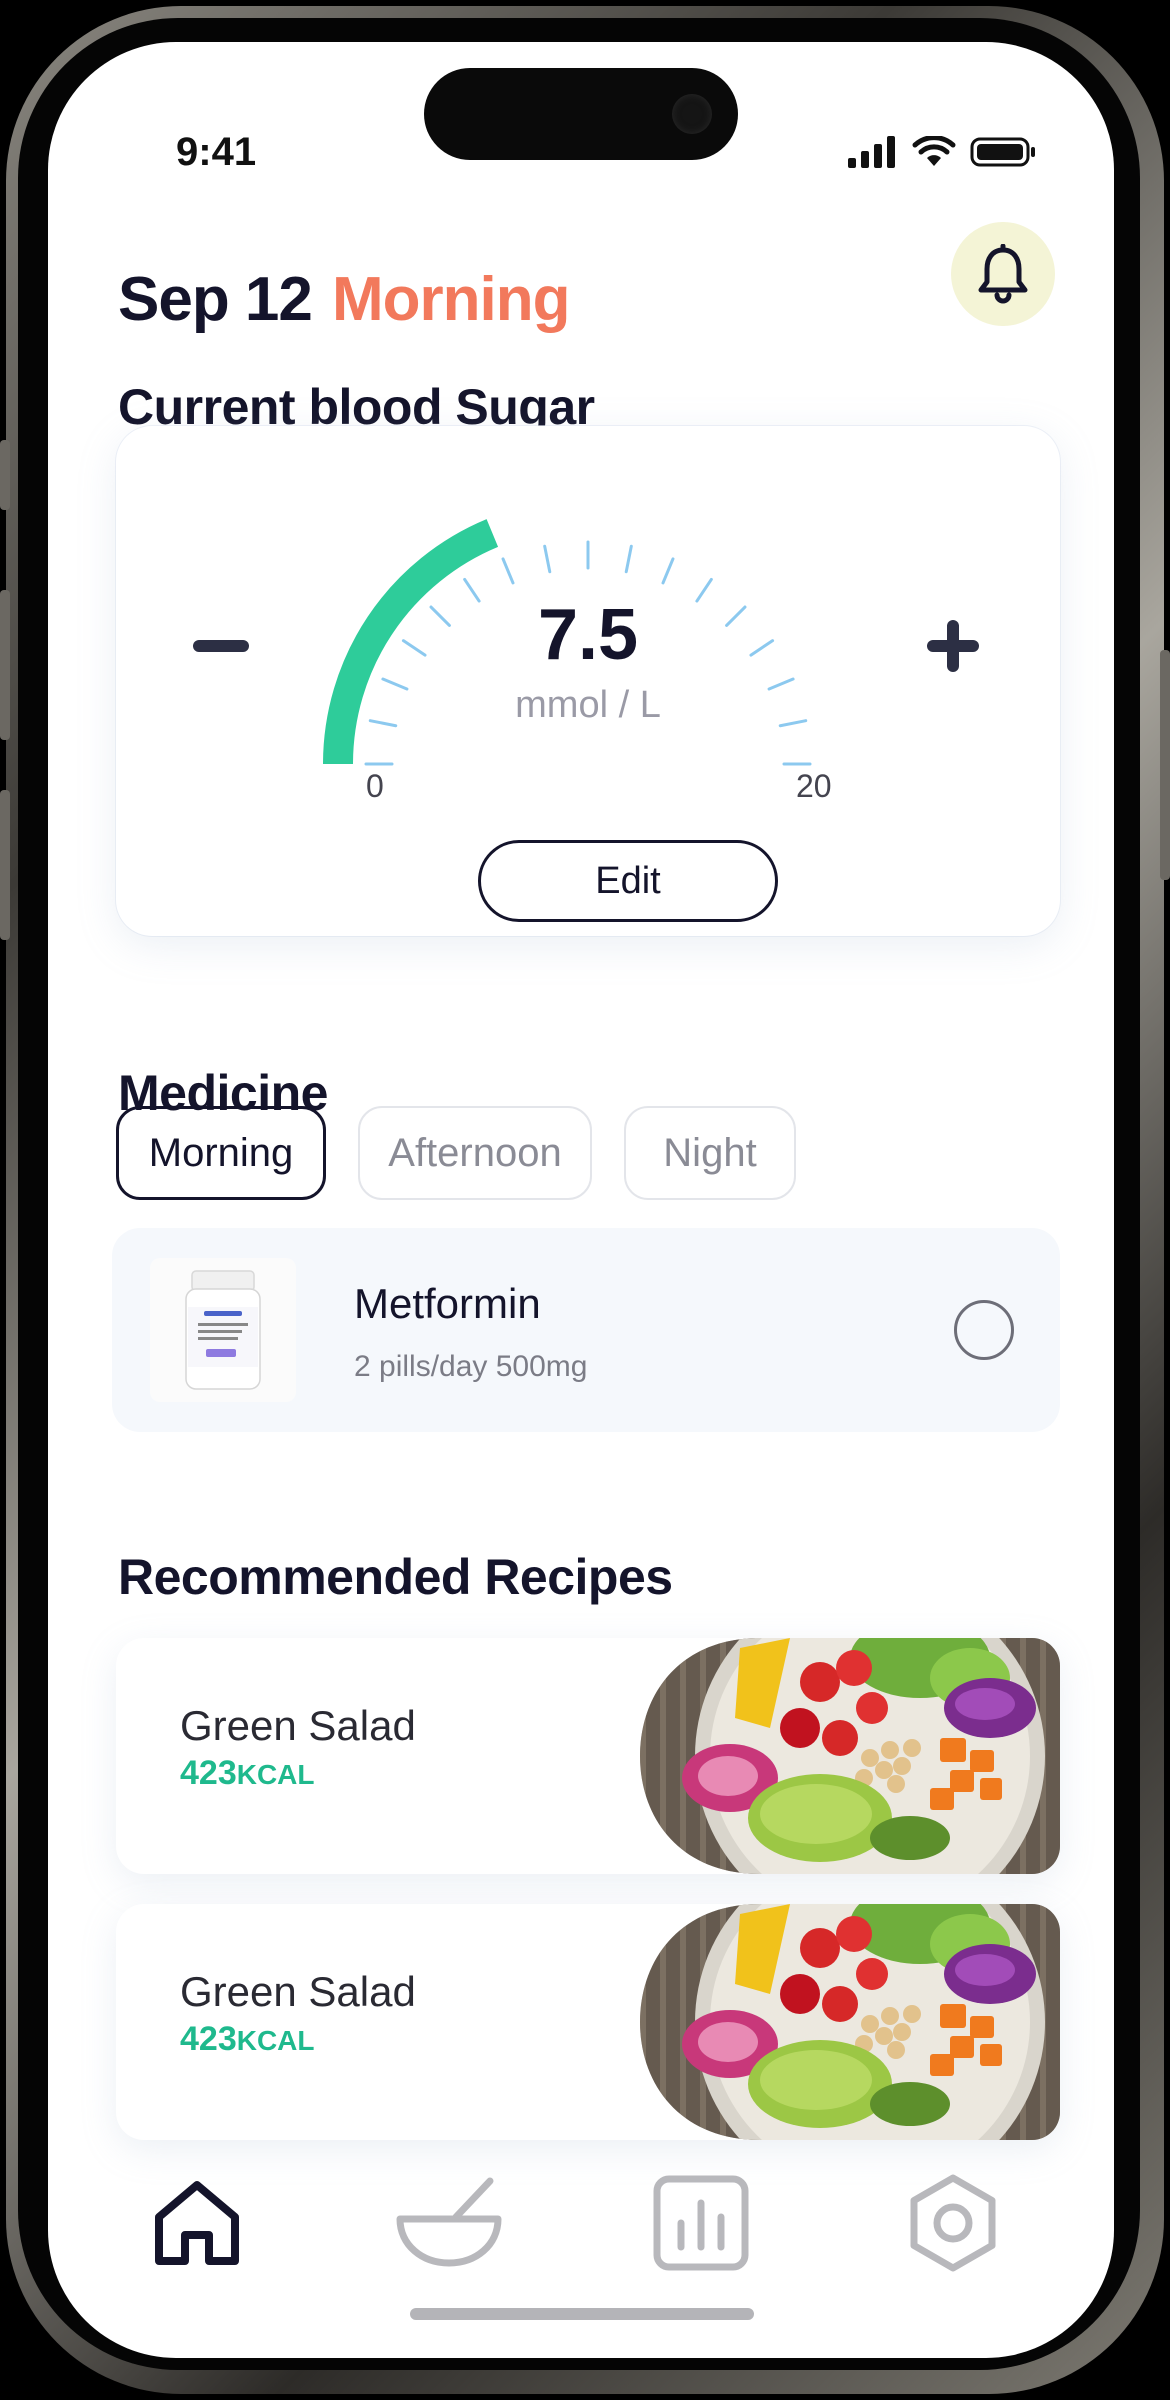 This screenshot has width=1170, height=2400. I want to click on header-date: Sep 12, so click(215, 299).